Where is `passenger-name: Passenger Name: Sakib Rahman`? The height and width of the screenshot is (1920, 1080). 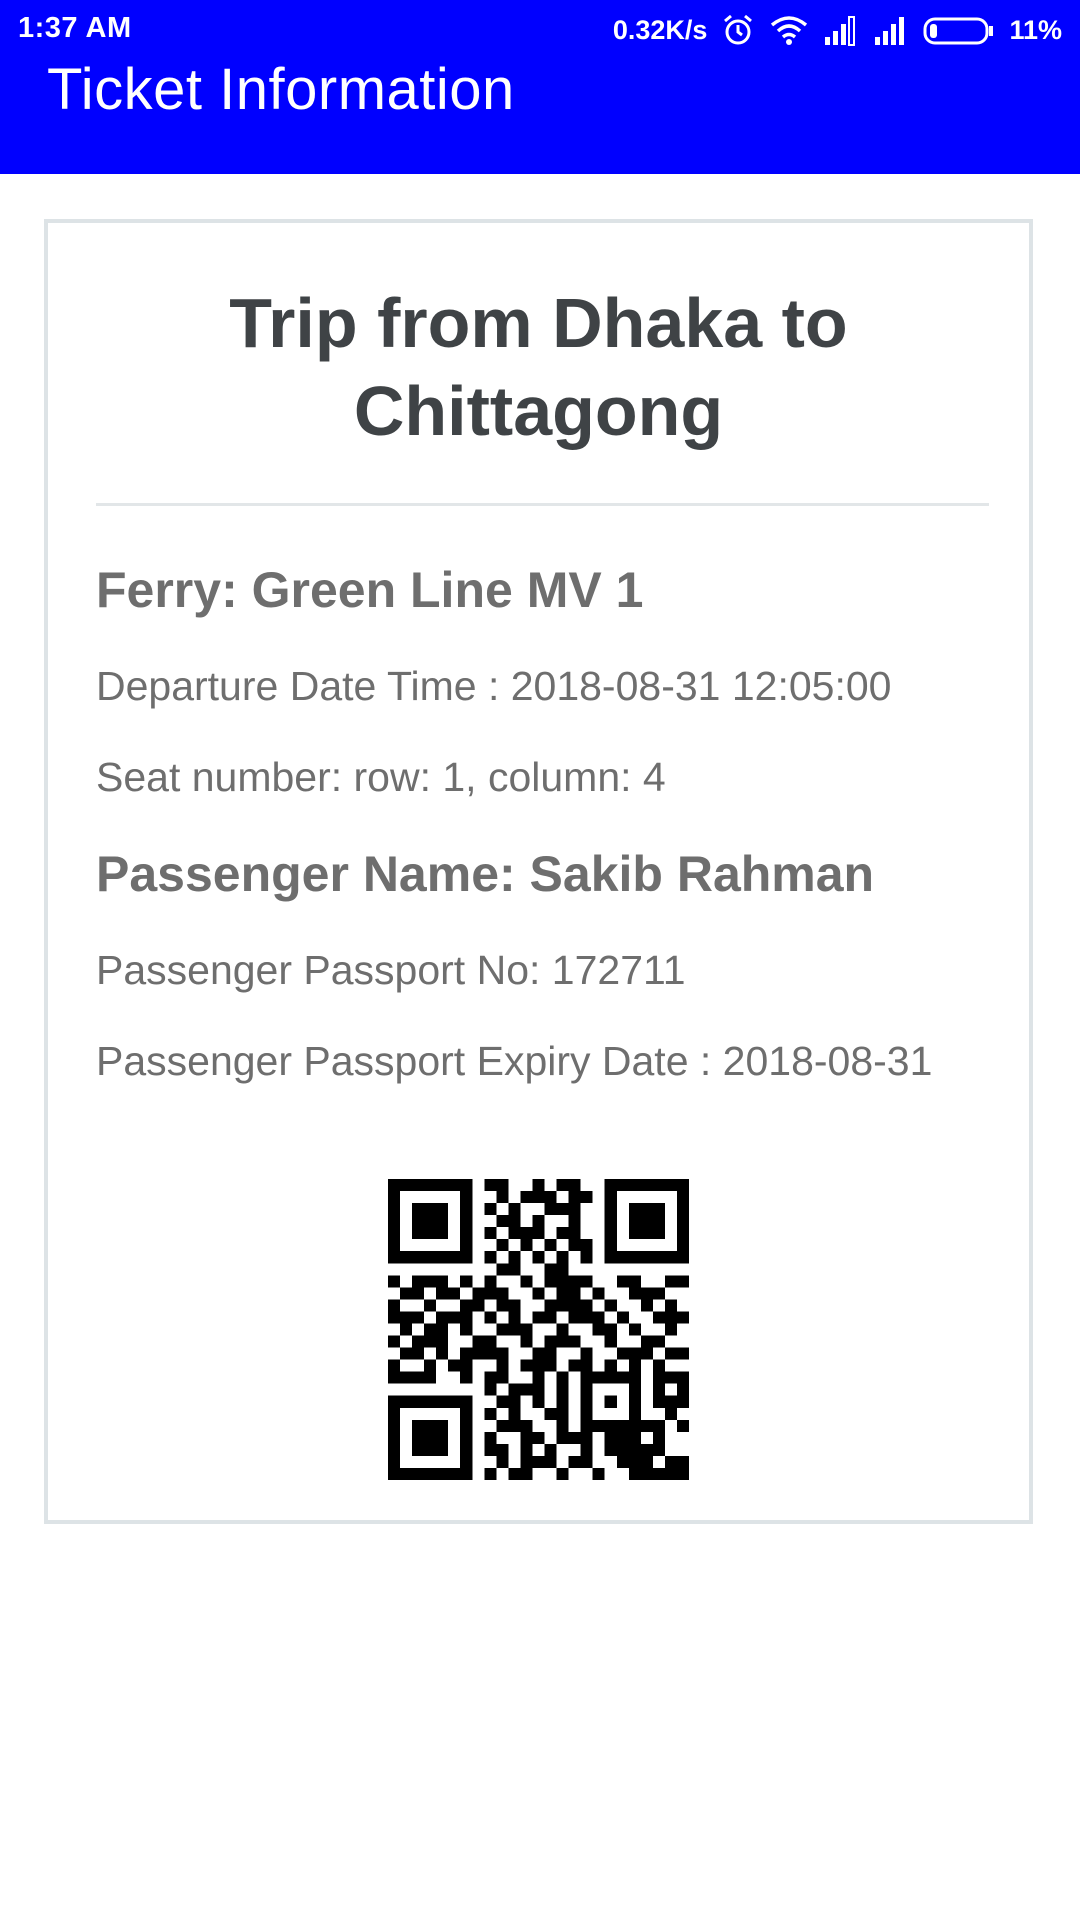 passenger-name: Passenger Name: Sakib Rahman is located at coordinates (485, 874).